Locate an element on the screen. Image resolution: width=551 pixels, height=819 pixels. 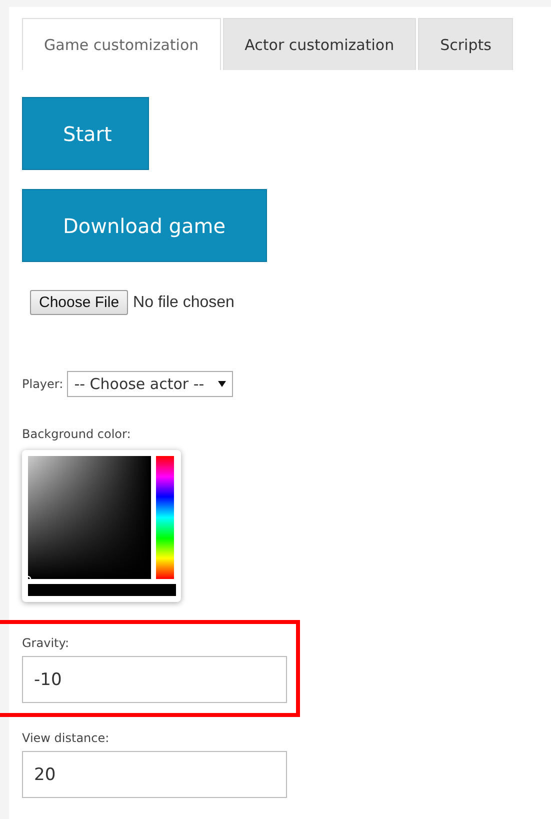
caret-icon is located at coordinates (222, 384).